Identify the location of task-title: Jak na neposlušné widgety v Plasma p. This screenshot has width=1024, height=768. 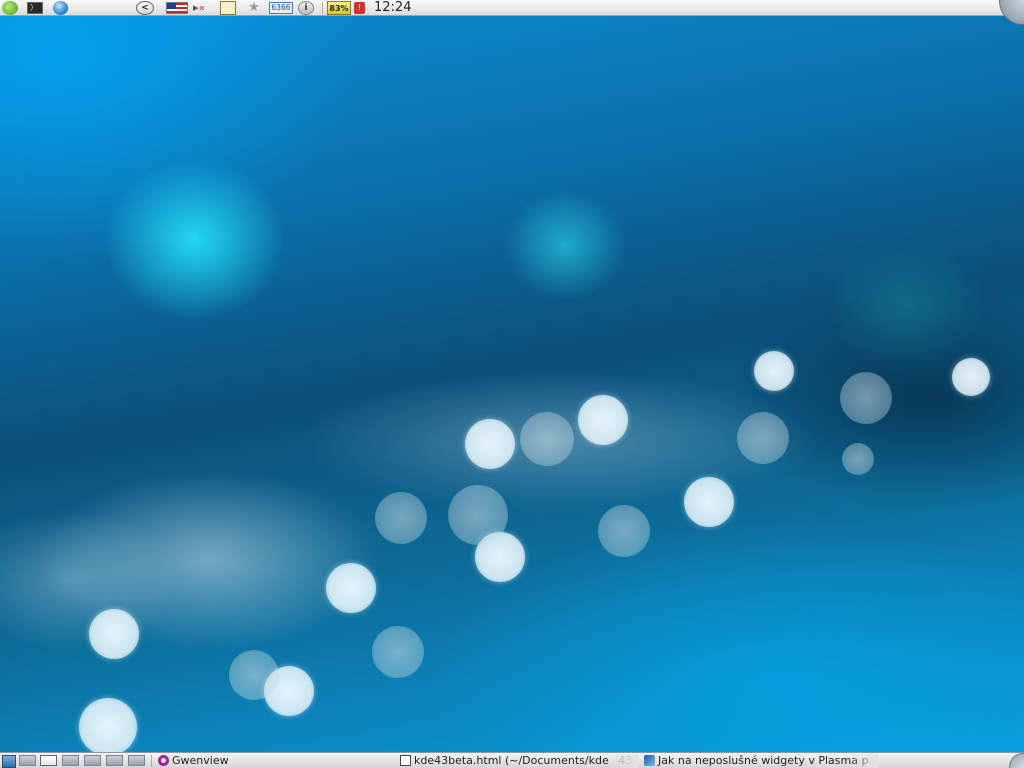
(763, 760).